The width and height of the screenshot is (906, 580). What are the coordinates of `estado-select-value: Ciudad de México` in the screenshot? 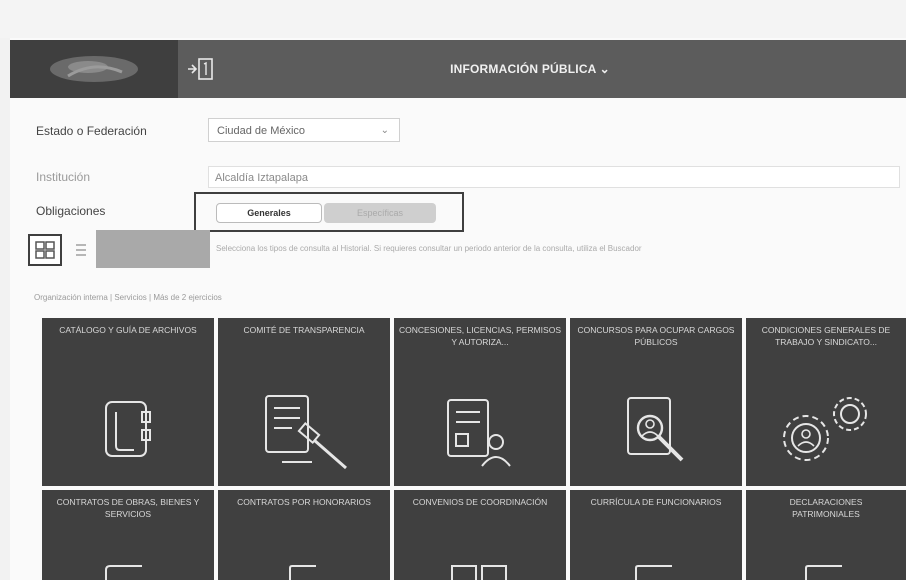 It's located at (261, 131).